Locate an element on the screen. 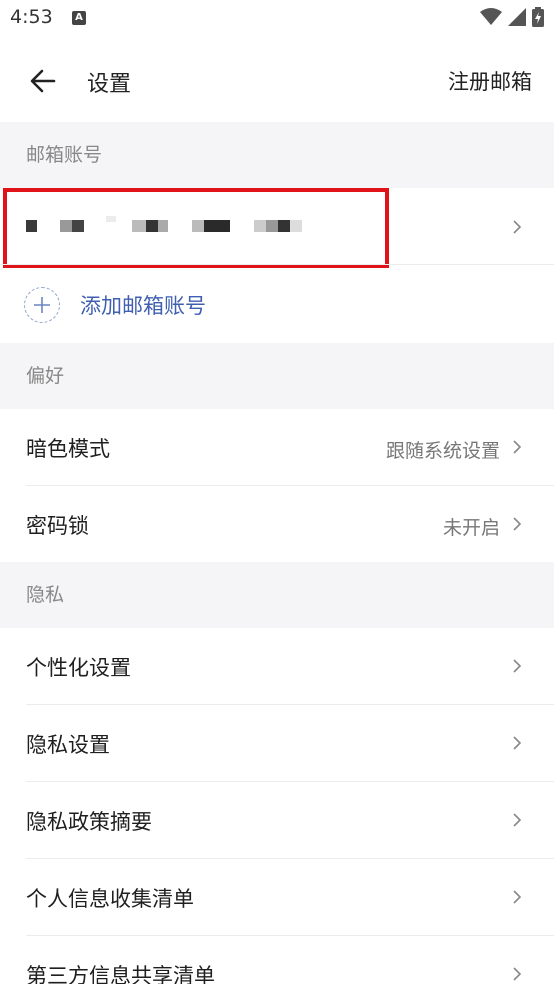 The width and height of the screenshot is (554, 984). row-label: 个性化设置 is located at coordinates (78, 668).